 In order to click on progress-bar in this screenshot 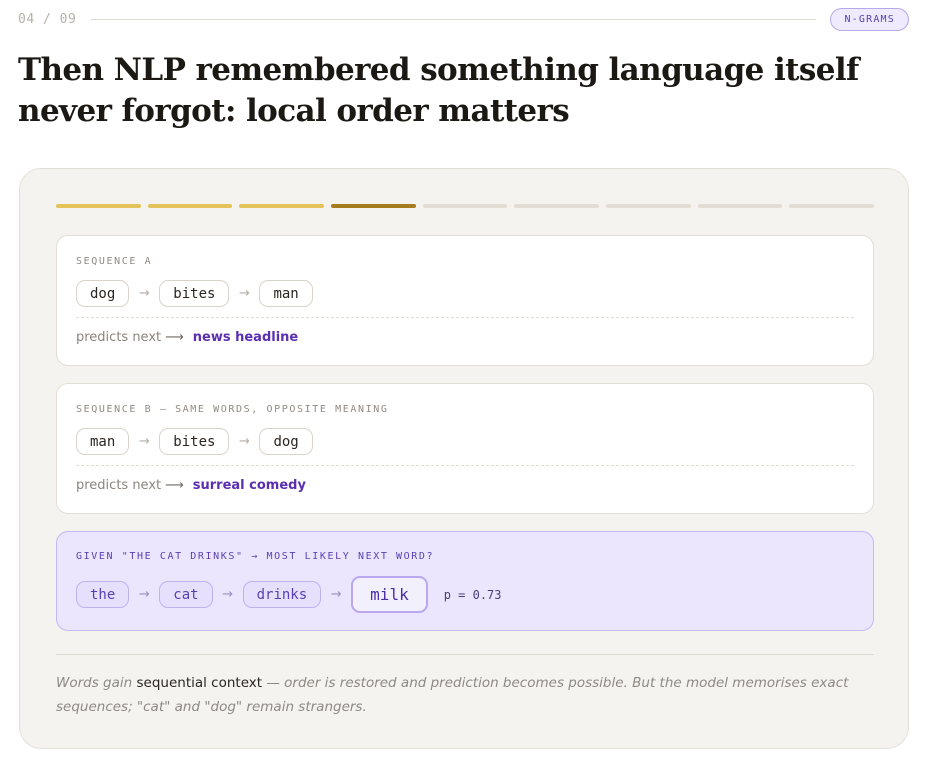, I will do `click(465, 206)`.